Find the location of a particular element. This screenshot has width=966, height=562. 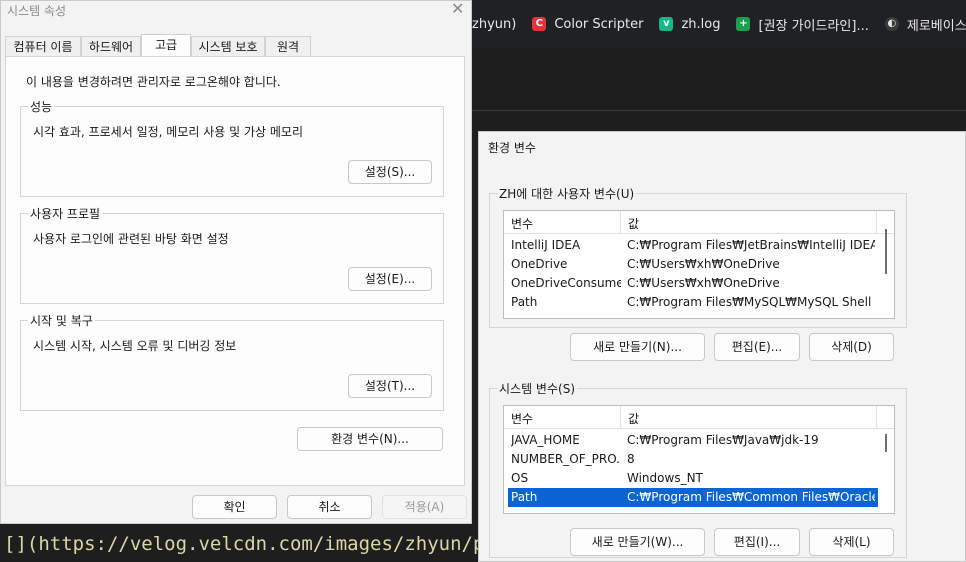

variable-value: Windows_NT is located at coordinates (665, 478).